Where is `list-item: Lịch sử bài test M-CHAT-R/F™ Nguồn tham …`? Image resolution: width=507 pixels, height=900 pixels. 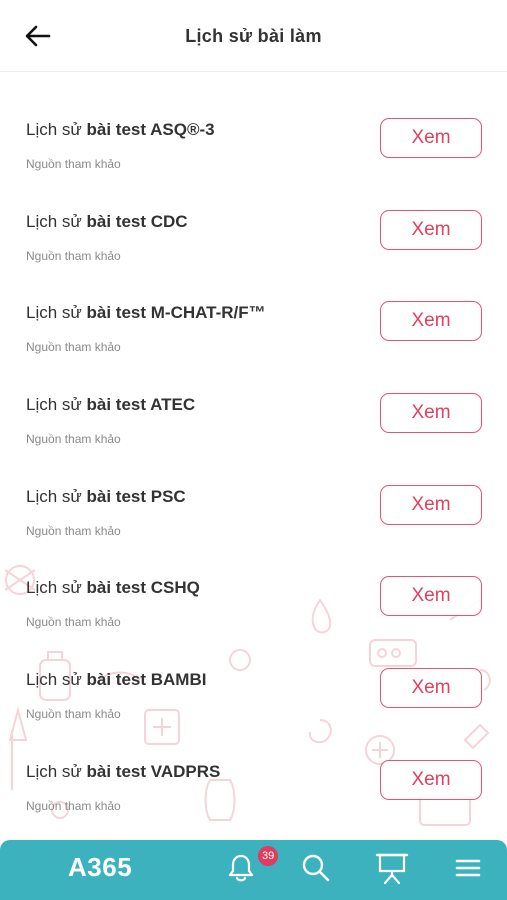 list-item: Lịch sử bài test M-CHAT-R/F™ Nguồn tham … is located at coordinates (253, 321).